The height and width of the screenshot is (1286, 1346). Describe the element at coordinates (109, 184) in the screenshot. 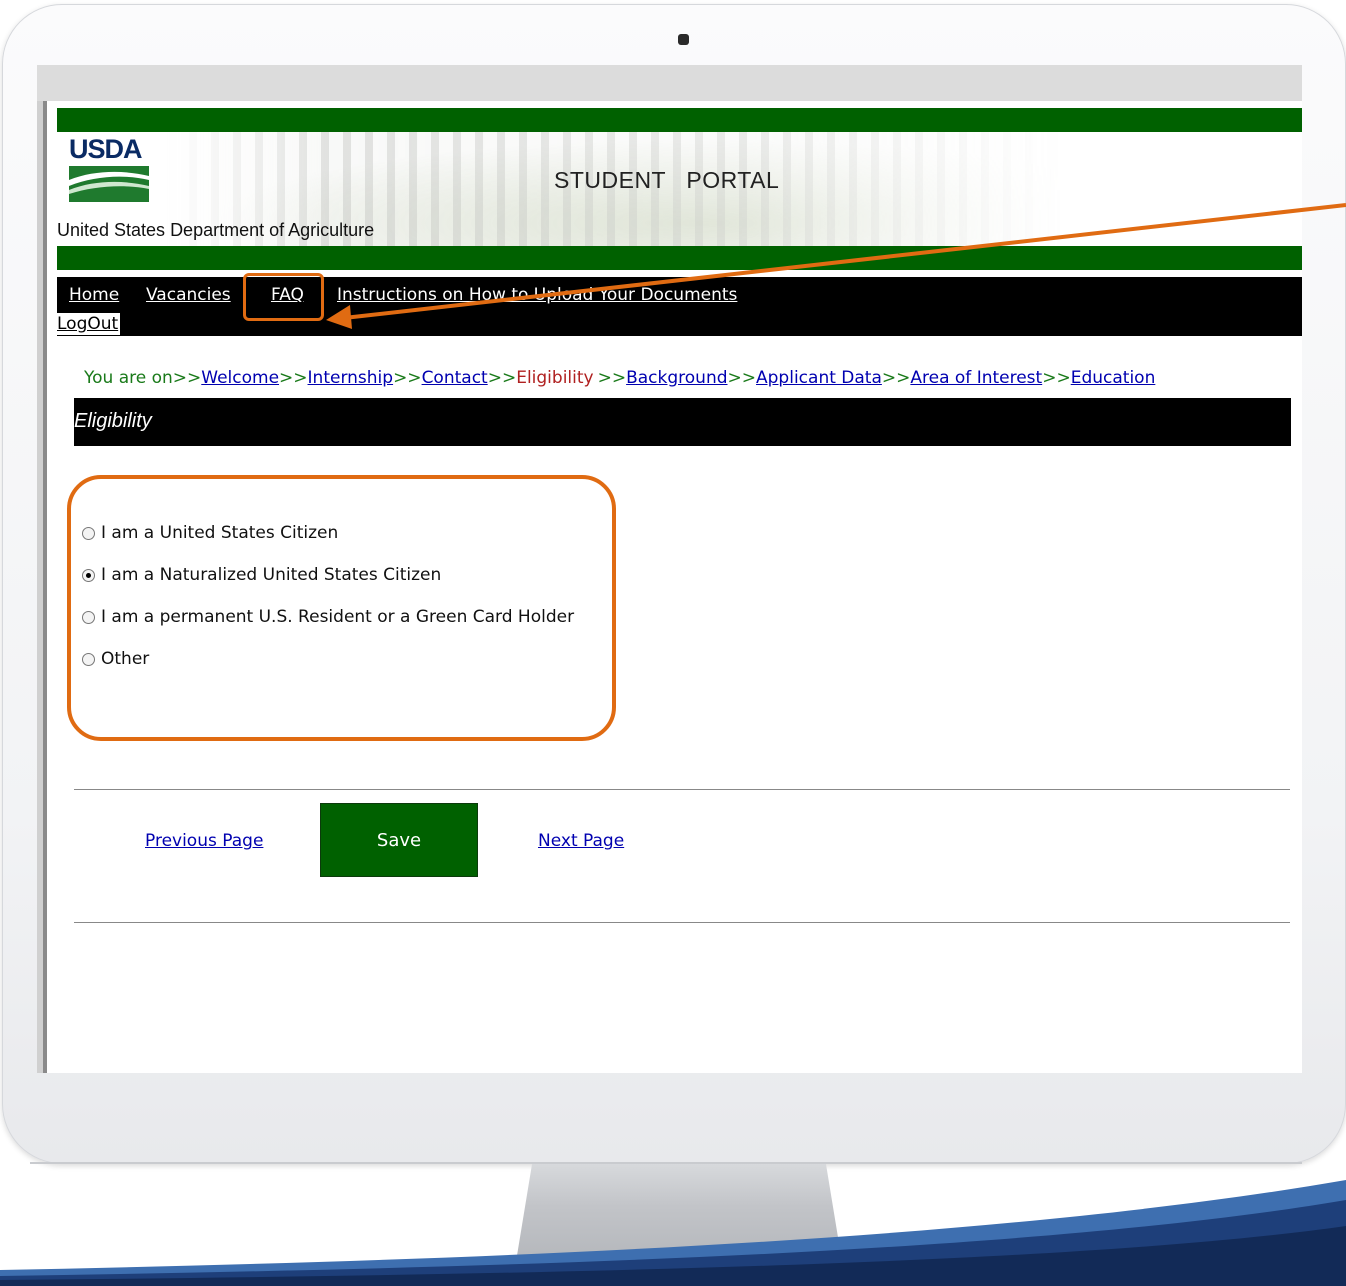

I see `usda-hills-mark` at that location.